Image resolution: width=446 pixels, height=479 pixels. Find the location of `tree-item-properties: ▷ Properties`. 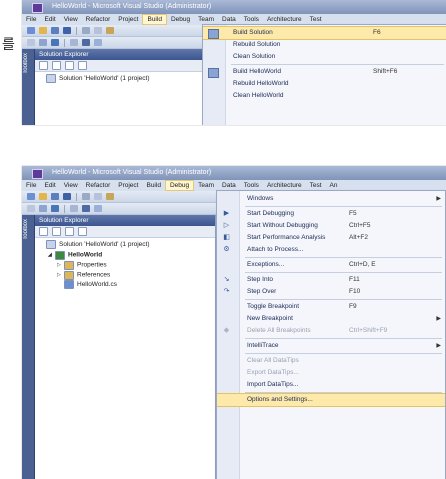

tree-item-properties: ▷ Properties is located at coordinates (127, 265).